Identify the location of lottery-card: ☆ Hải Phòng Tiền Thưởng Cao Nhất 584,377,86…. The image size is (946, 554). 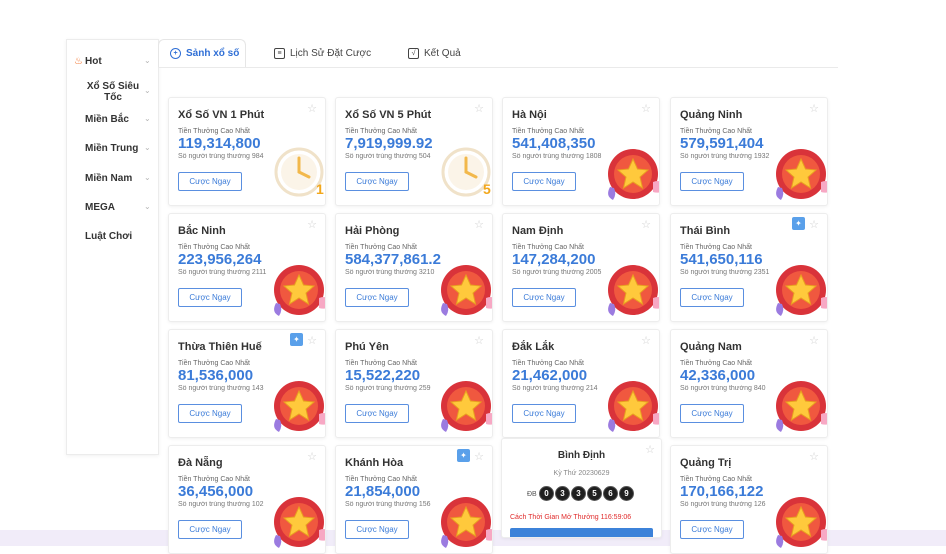
(414, 267).